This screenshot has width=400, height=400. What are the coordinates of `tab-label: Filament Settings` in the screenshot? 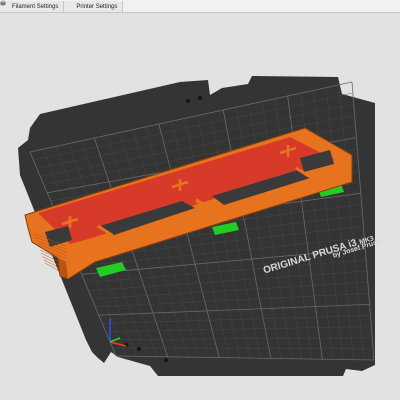 It's located at (35, 6).